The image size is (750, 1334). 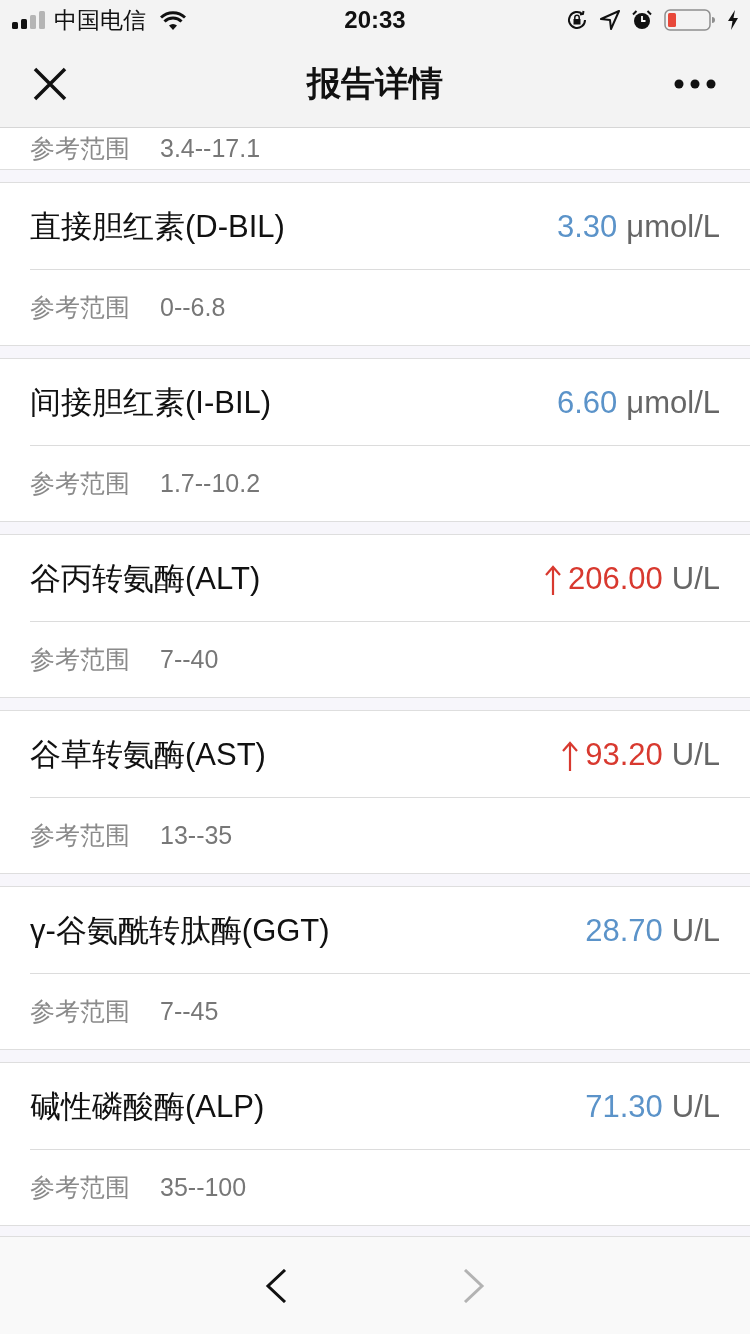 What do you see at coordinates (145, 578) in the screenshot?
I see `test-name: 谷丙转氨酶(ALT)` at bounding box center [145, 578].